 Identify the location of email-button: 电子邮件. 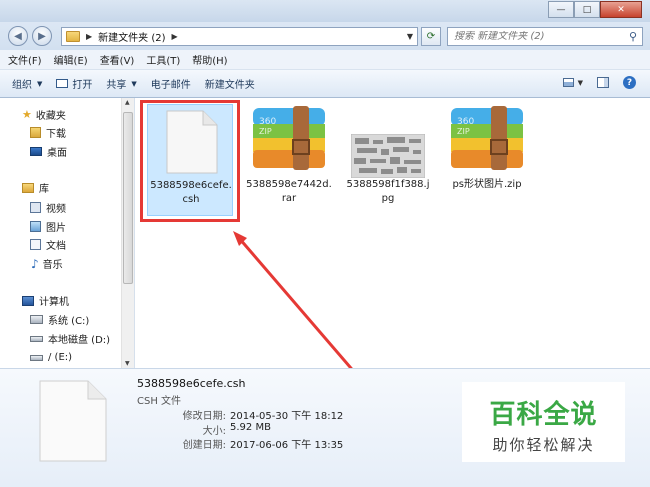
(171, 83).